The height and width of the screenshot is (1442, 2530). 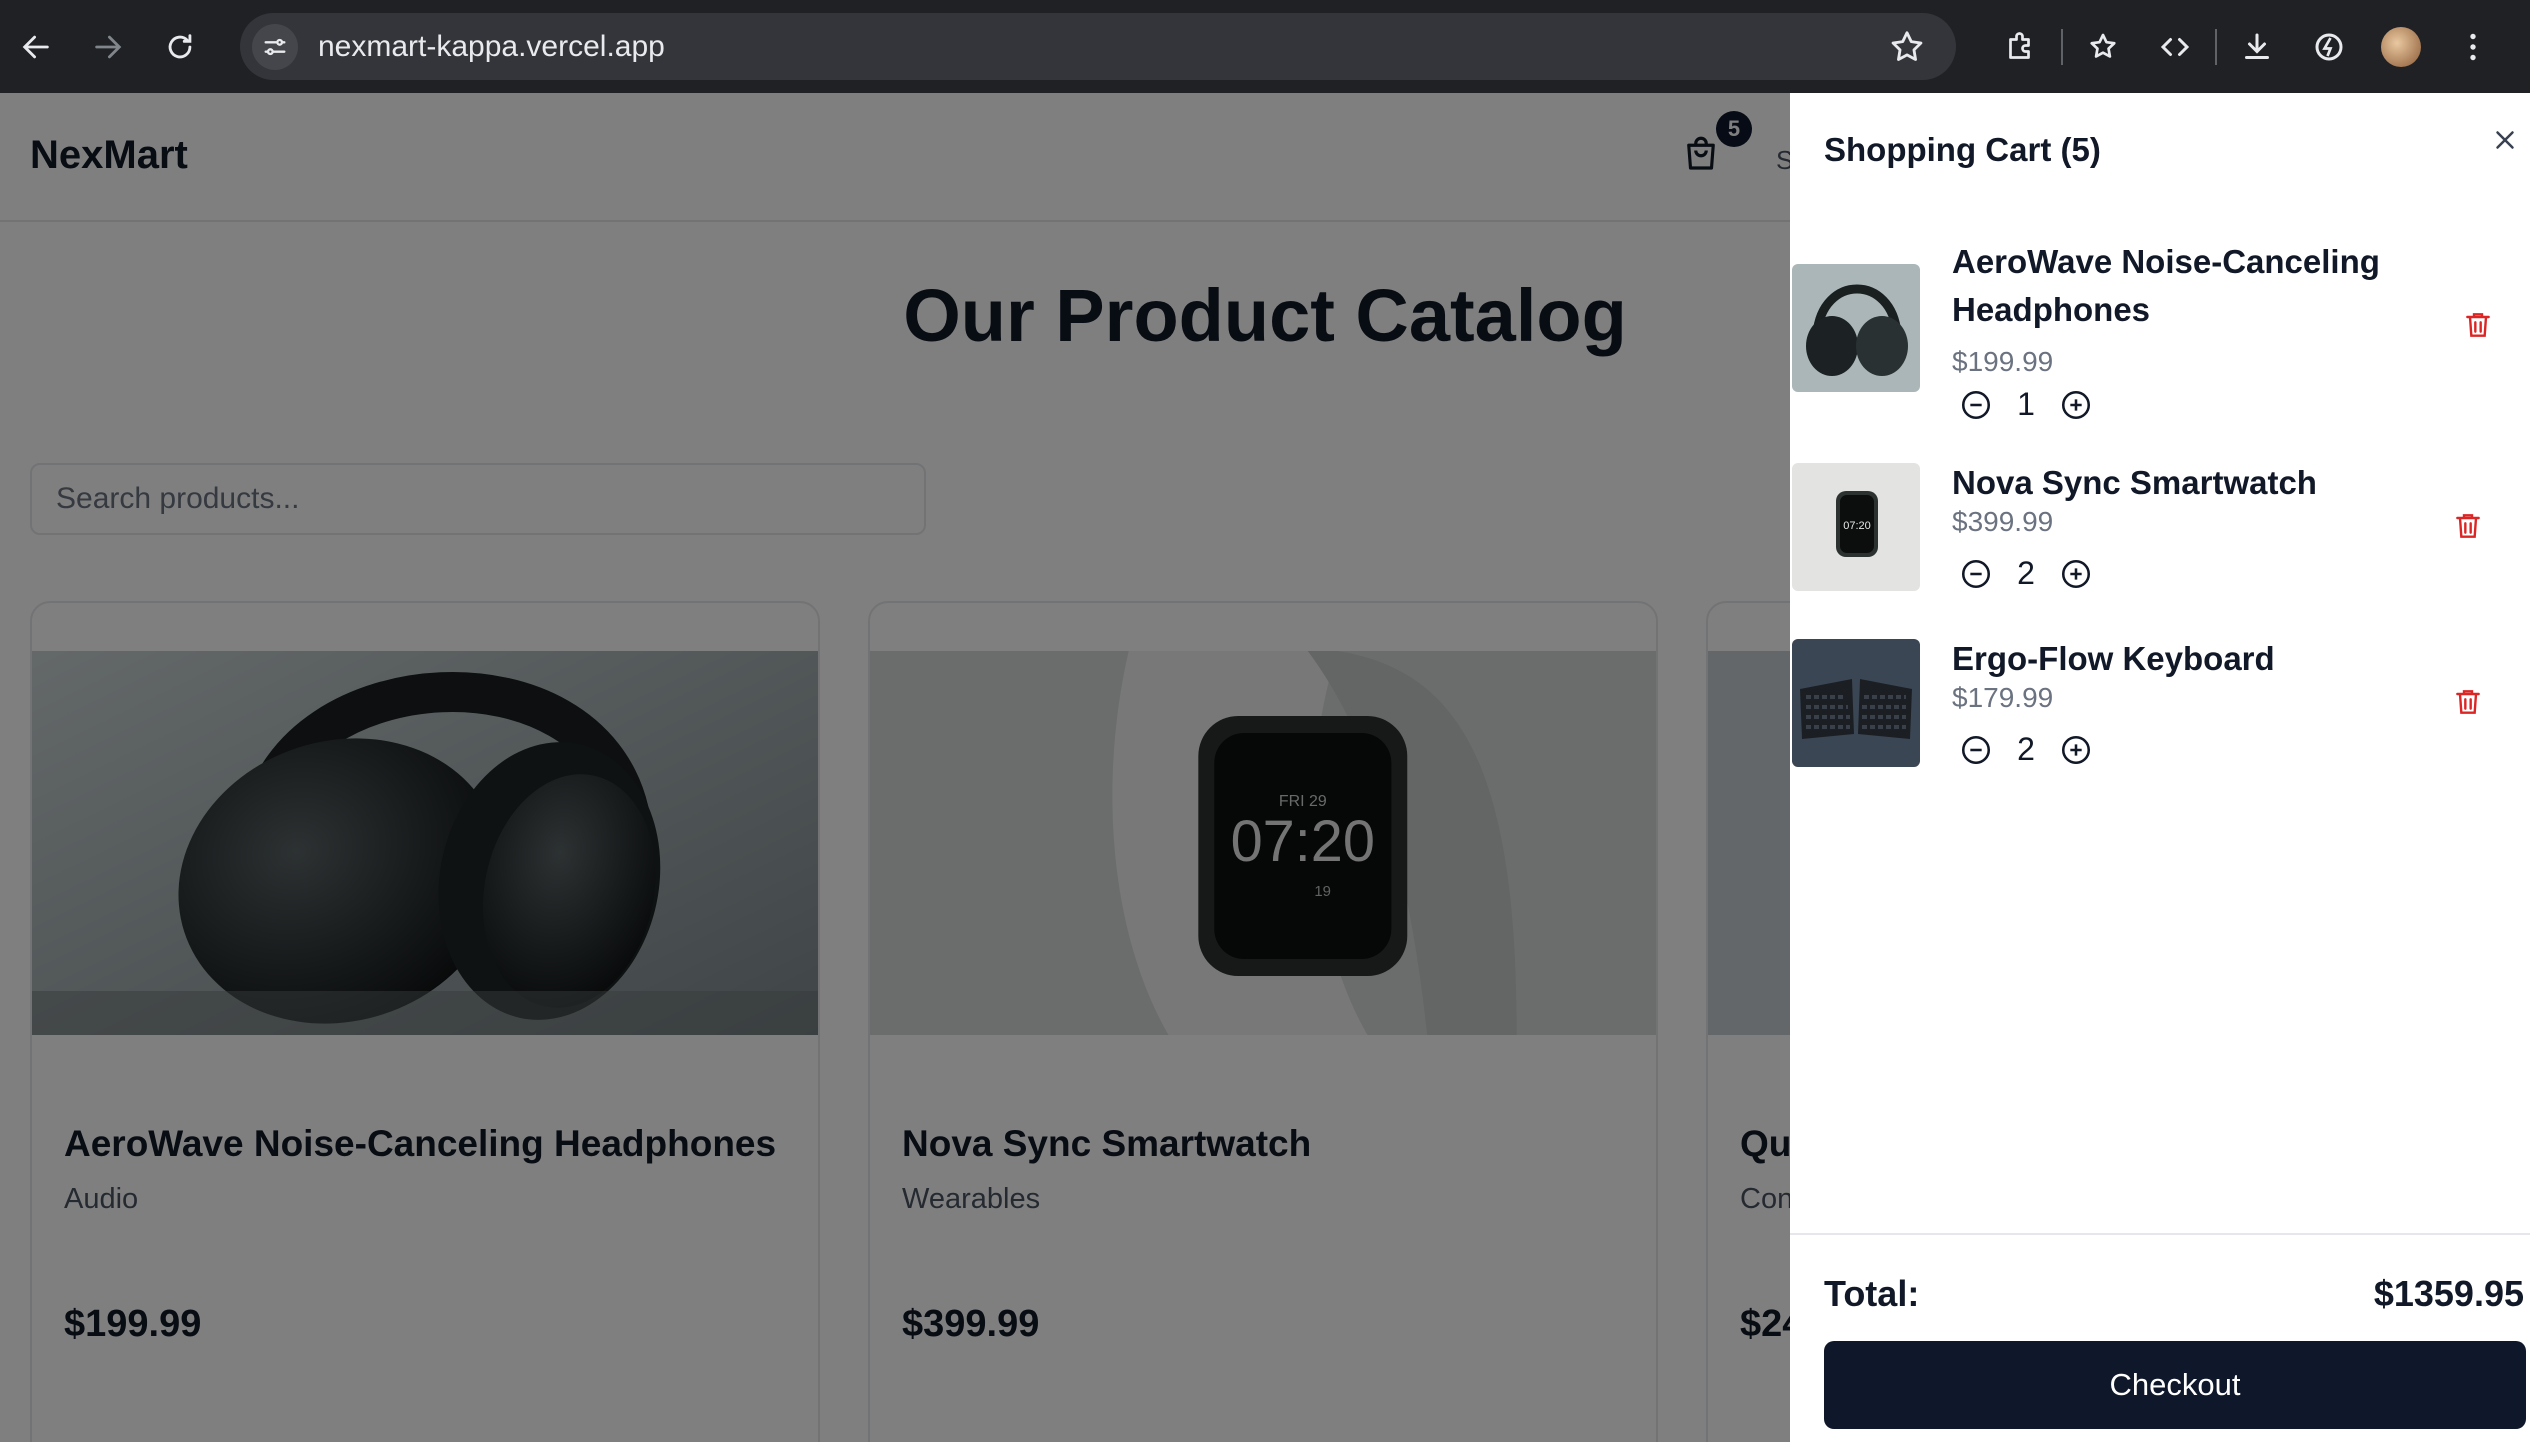 I want to click on back-button, so click(x=36, y=46).